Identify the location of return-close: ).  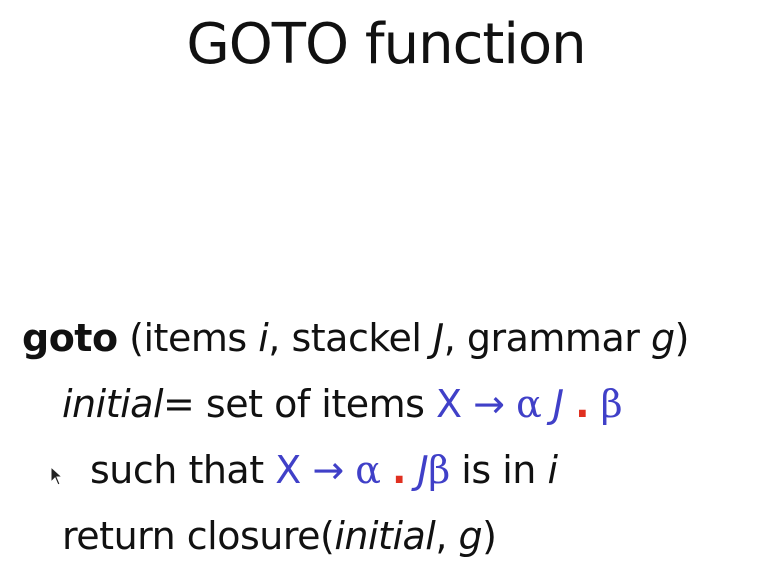
(489, 536).